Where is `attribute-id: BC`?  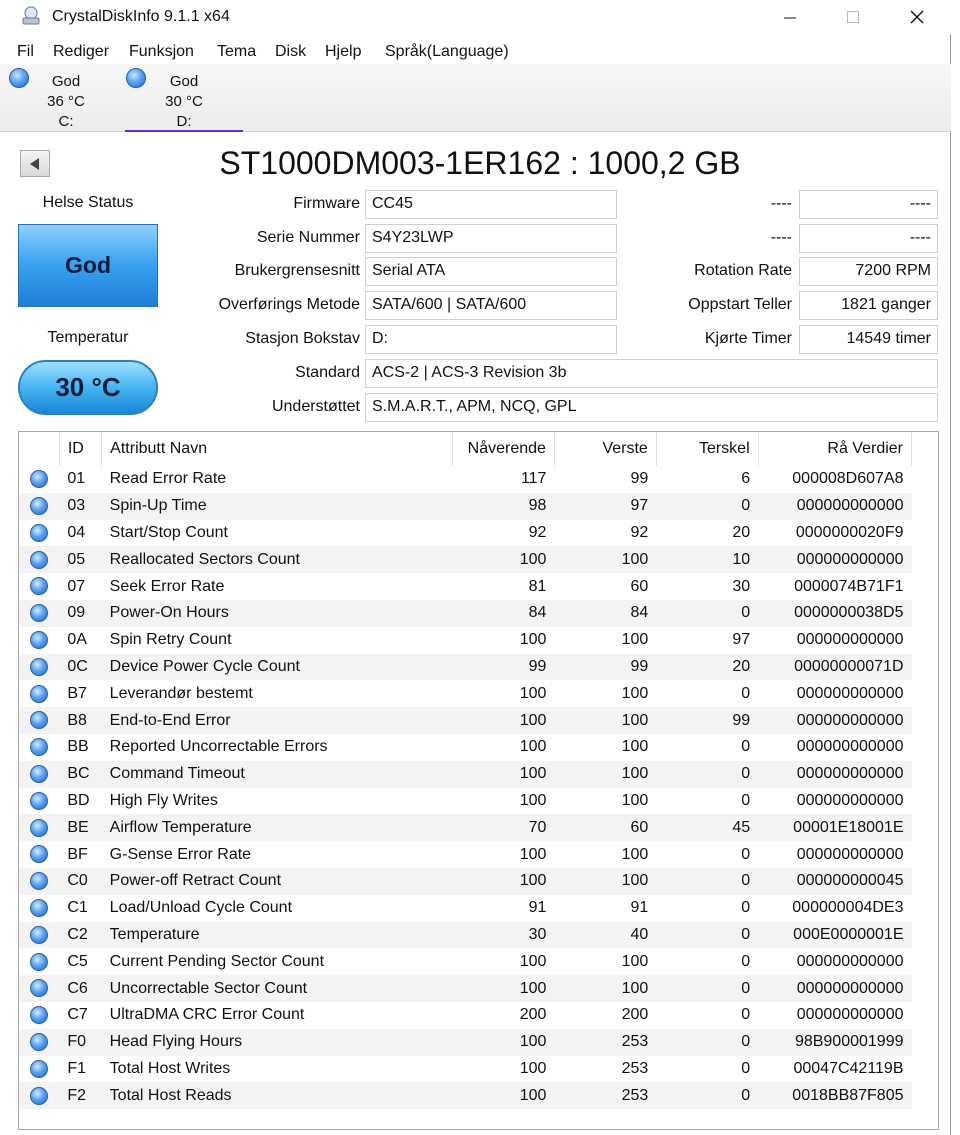 attribute-id: BC is located at coordinates (80, 774).